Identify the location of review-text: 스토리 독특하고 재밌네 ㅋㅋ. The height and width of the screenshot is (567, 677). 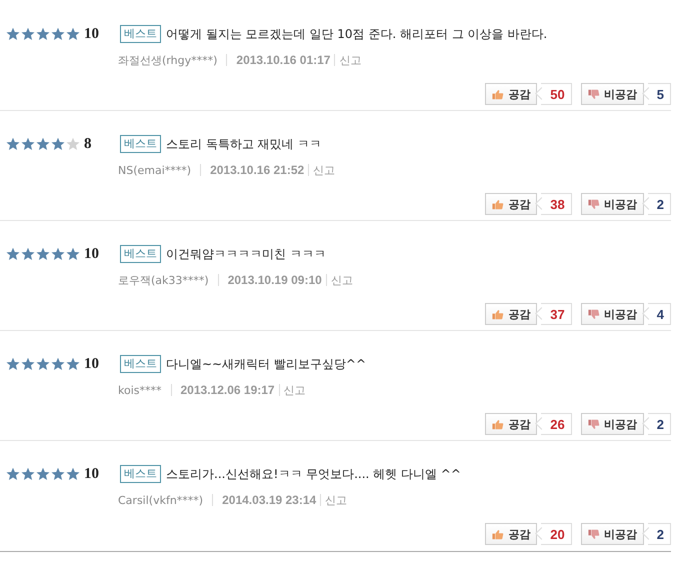
(244, 144).